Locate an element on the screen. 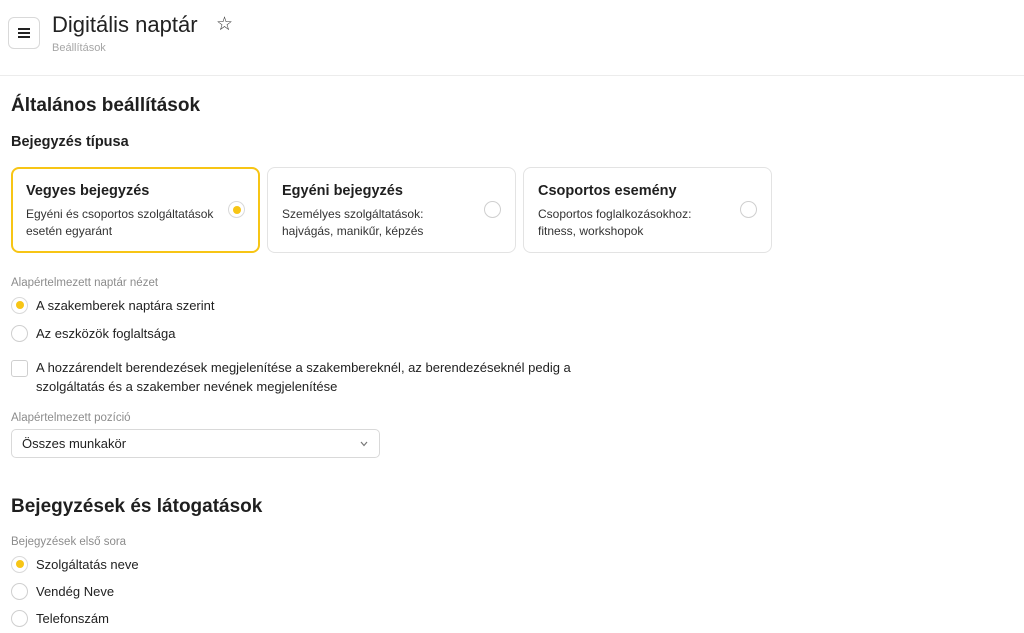  default-position-select: Összes munkakör is located at coordinates (195, 443).